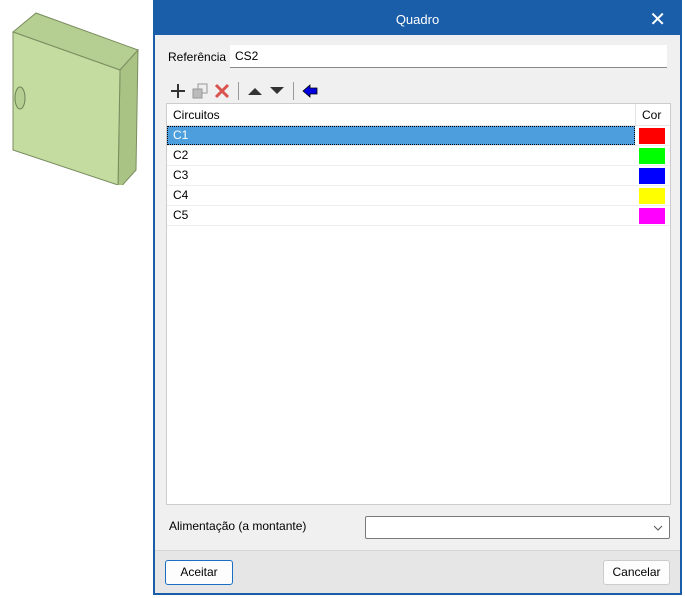  Describe the element at coordinates (418, 216) in the screenshot. I see `table-row: C5` at that location.